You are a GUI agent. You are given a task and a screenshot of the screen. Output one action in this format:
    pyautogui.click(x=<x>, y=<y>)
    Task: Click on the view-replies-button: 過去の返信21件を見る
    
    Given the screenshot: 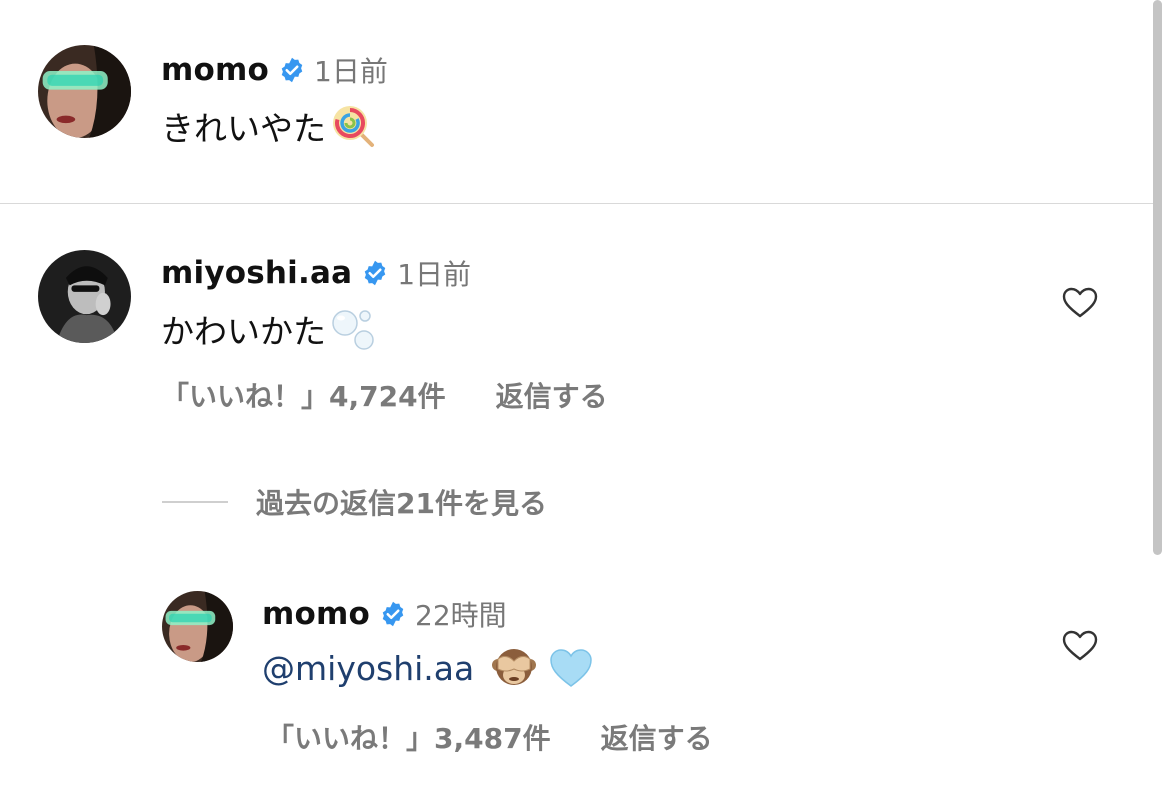 What is the action you would take?
    pyautogui.click(x=354, y=502)
    